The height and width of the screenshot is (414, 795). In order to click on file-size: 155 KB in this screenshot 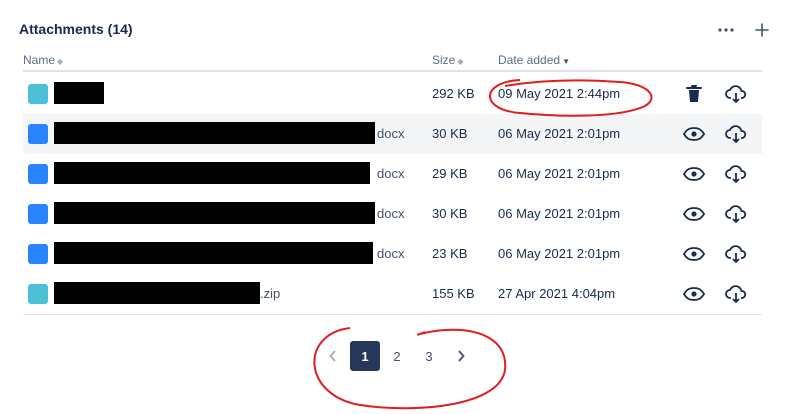, I will do `click(453, 293)`.